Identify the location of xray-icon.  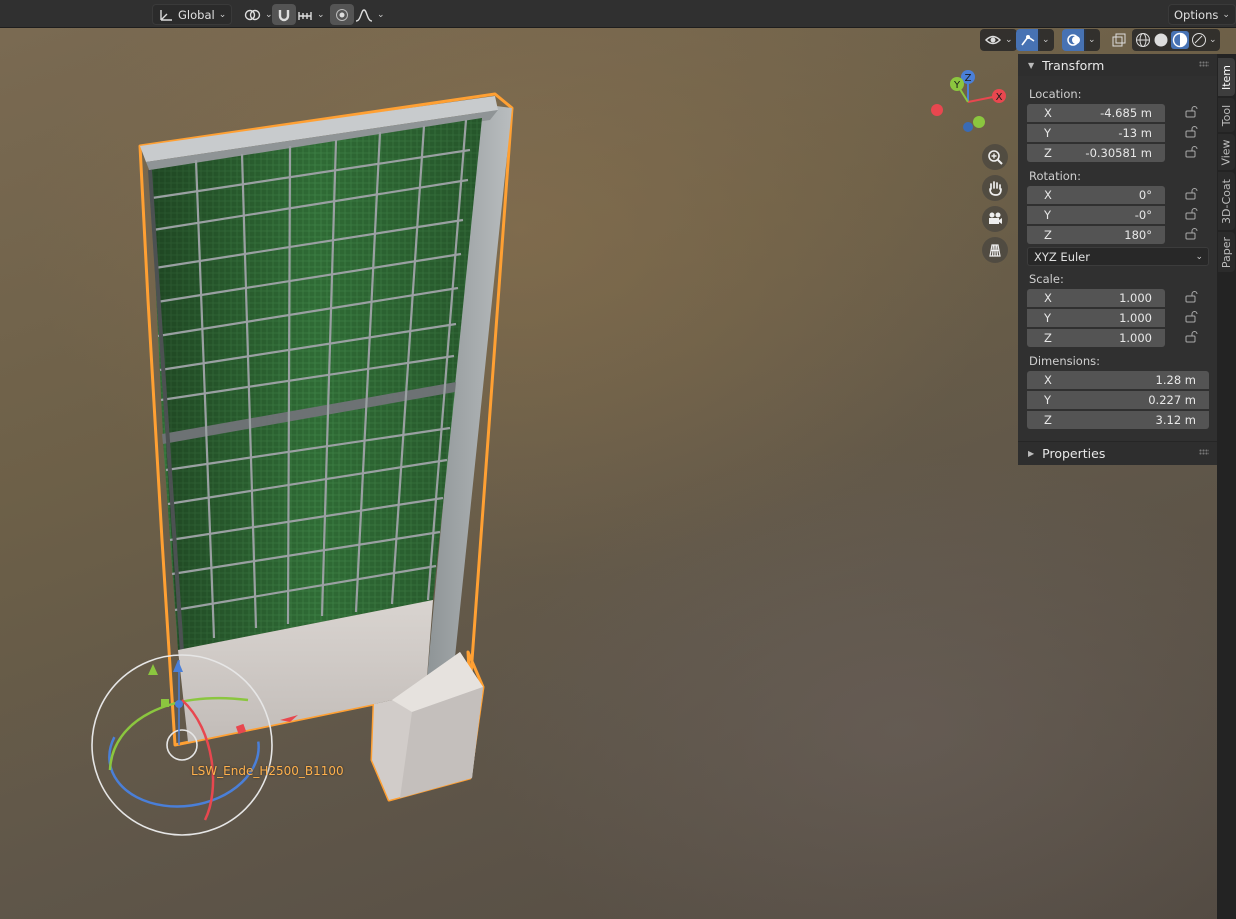
(1119, 40).